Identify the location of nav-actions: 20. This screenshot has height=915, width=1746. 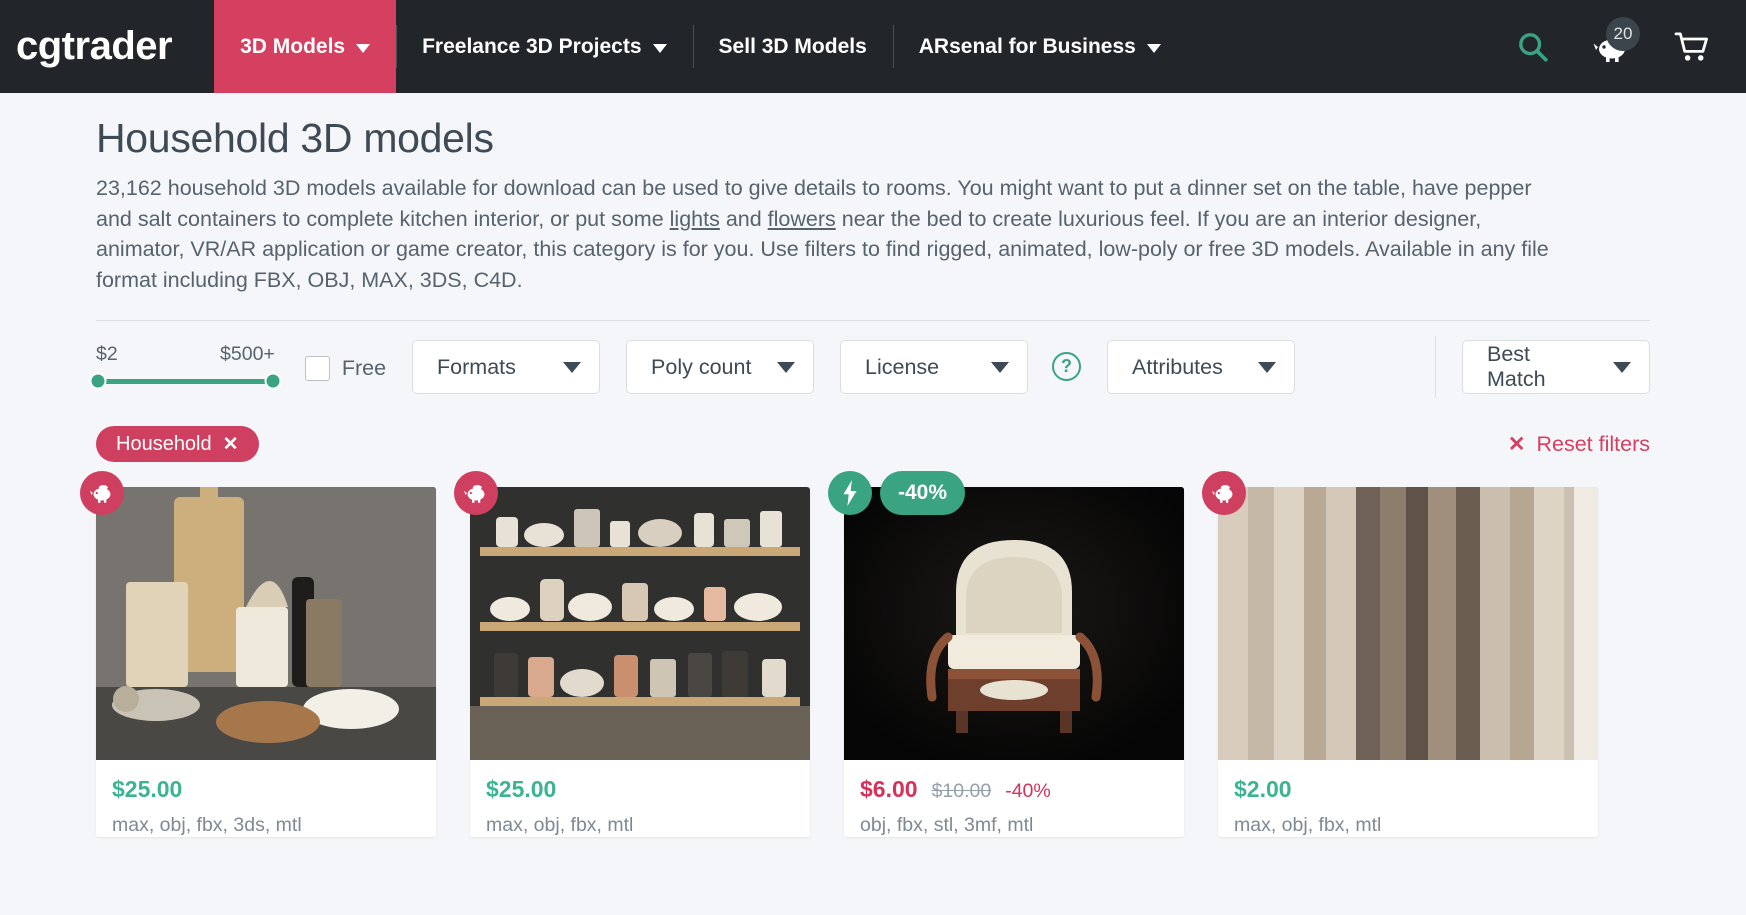
(1631, 46).